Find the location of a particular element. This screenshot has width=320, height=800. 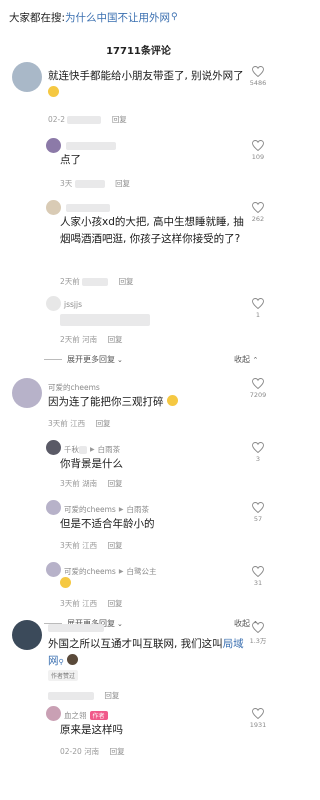

like-count: 5486 is located at coordinates (258, 83).